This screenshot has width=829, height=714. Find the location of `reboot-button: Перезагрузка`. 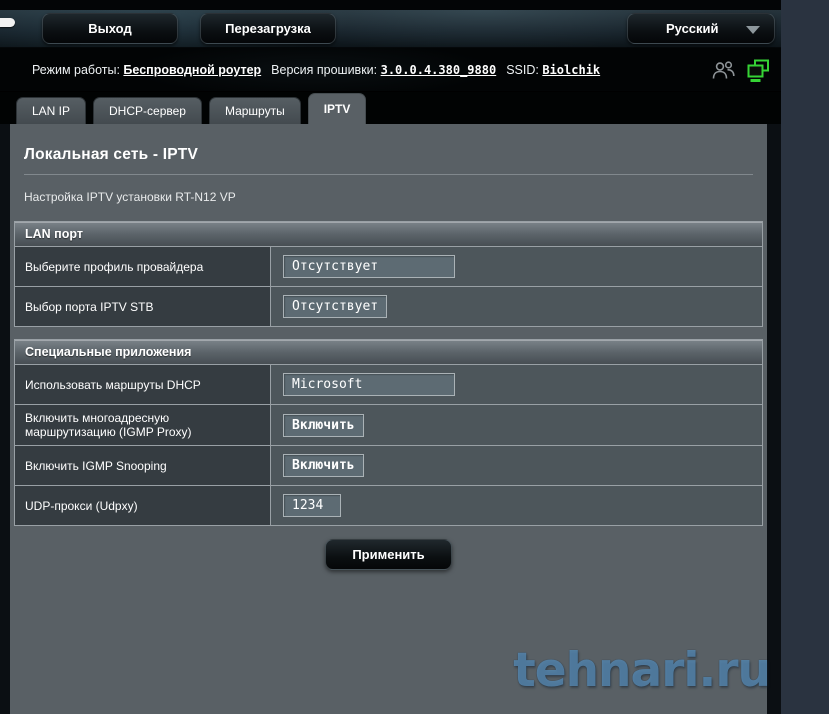

reboot-button: Перезагрузка is located at coordinates (268, 28).